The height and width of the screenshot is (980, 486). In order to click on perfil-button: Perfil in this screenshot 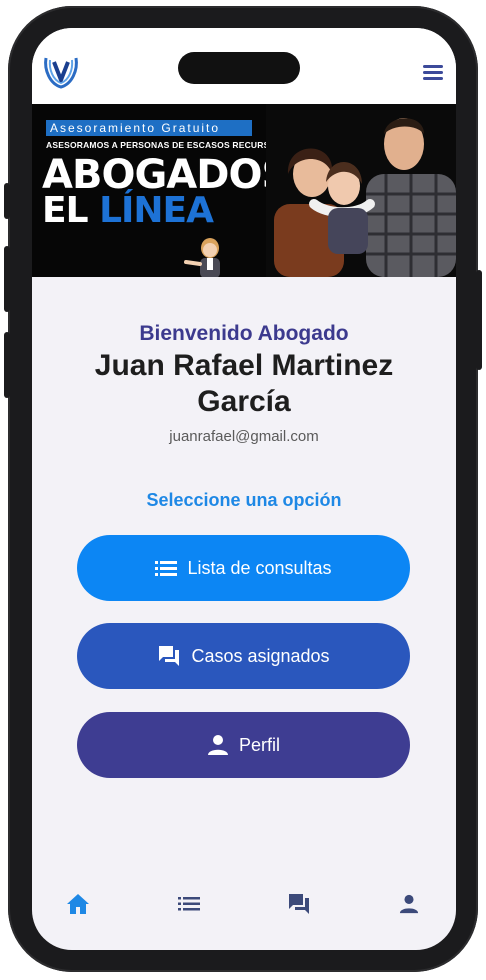, I will do `click(243, 745)`.